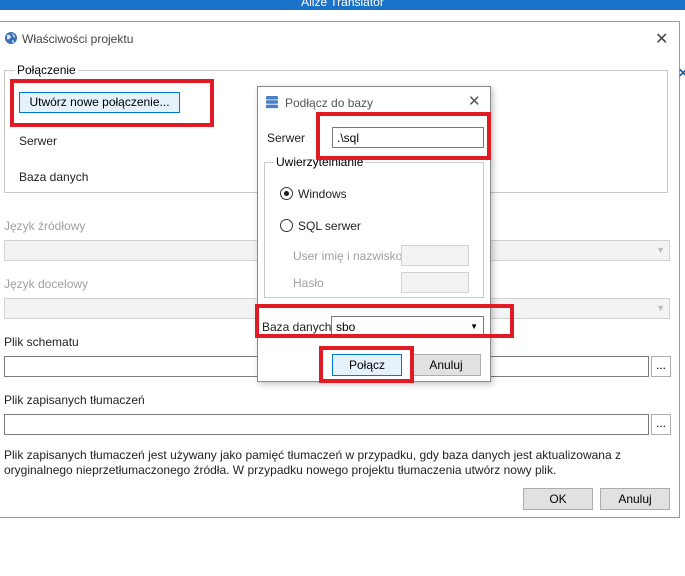 Image resolution: width=685 pixels, height=576 pixels. Describe the element at coordinates (41, 342) in the screenshot. I see `schema-file-label: Plik schematu` at that location.